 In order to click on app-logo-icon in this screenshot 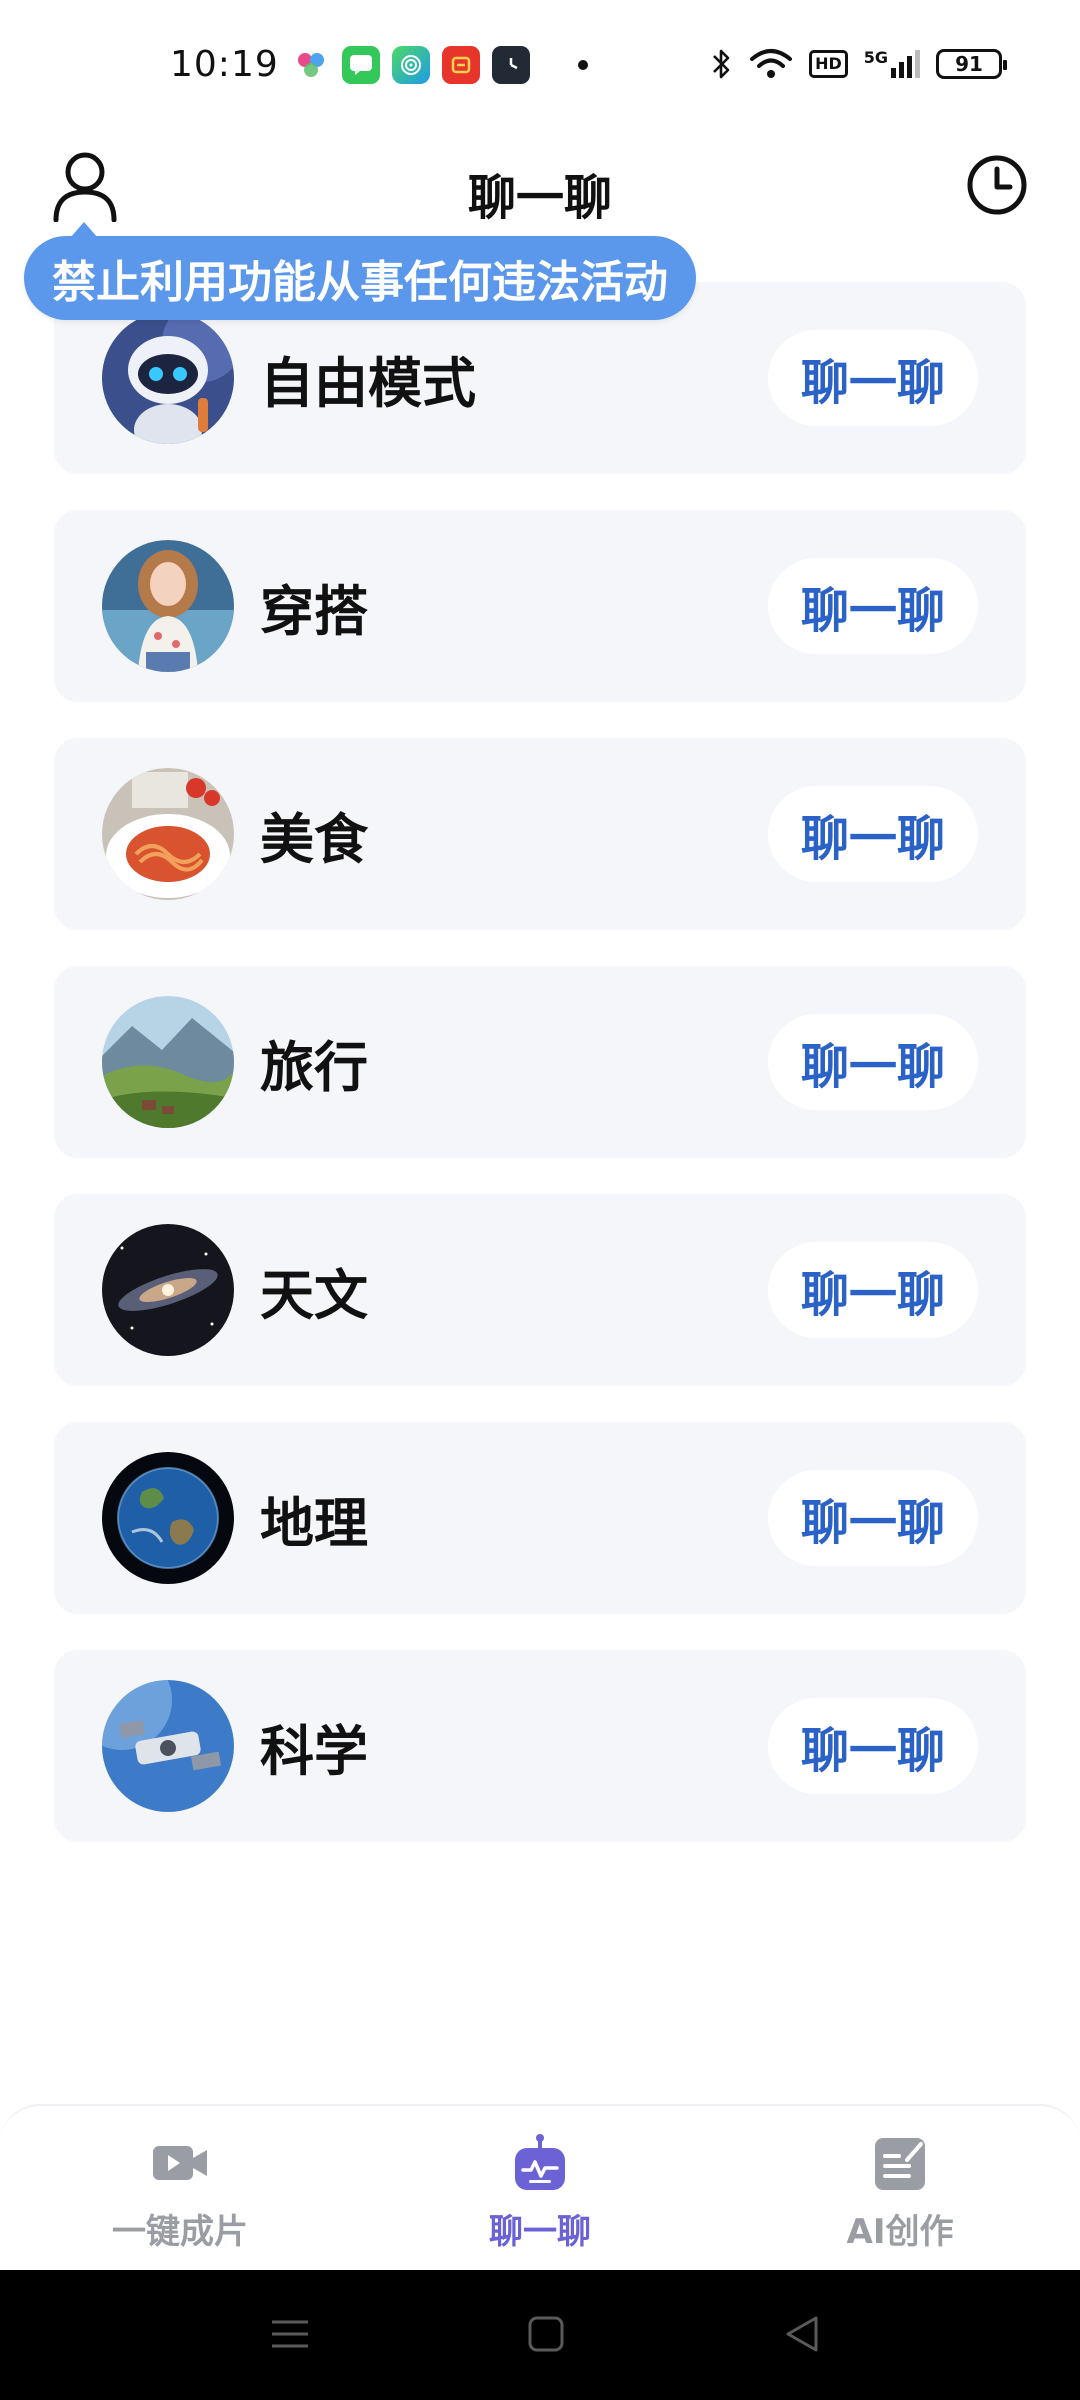, I will do `click(311, 65)`.